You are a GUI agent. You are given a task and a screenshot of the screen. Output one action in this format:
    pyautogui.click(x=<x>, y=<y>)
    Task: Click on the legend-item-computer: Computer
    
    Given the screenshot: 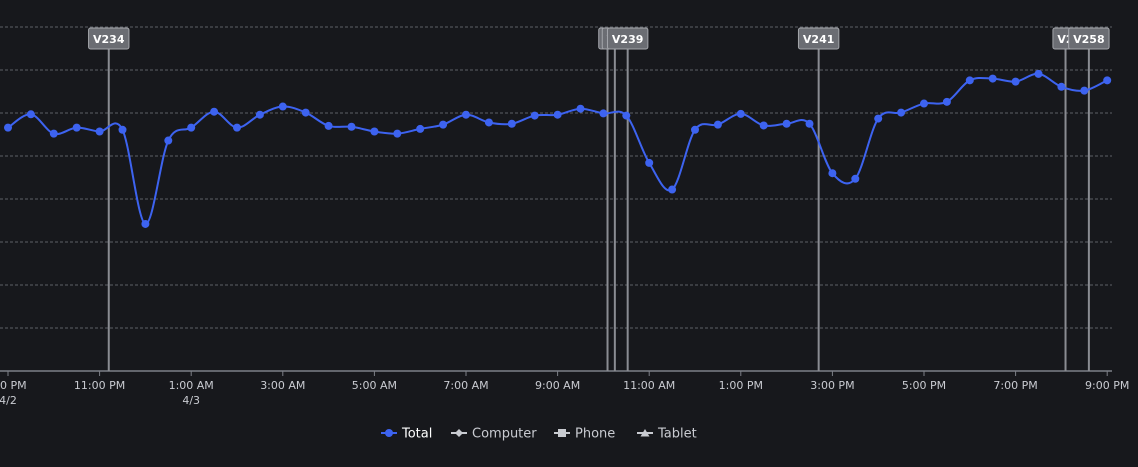 What is the action you would take?
    pyautogui.click(x=494, y=434)
    